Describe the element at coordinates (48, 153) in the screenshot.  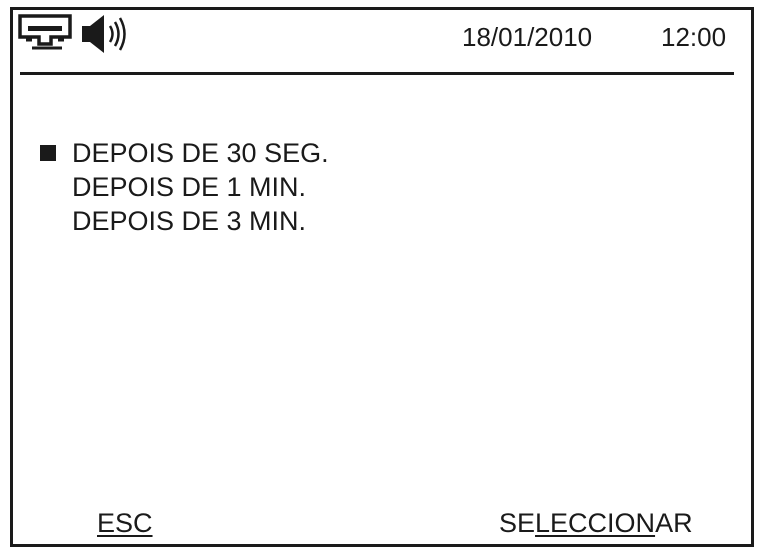
I see `selected-marker-icon` at that location.